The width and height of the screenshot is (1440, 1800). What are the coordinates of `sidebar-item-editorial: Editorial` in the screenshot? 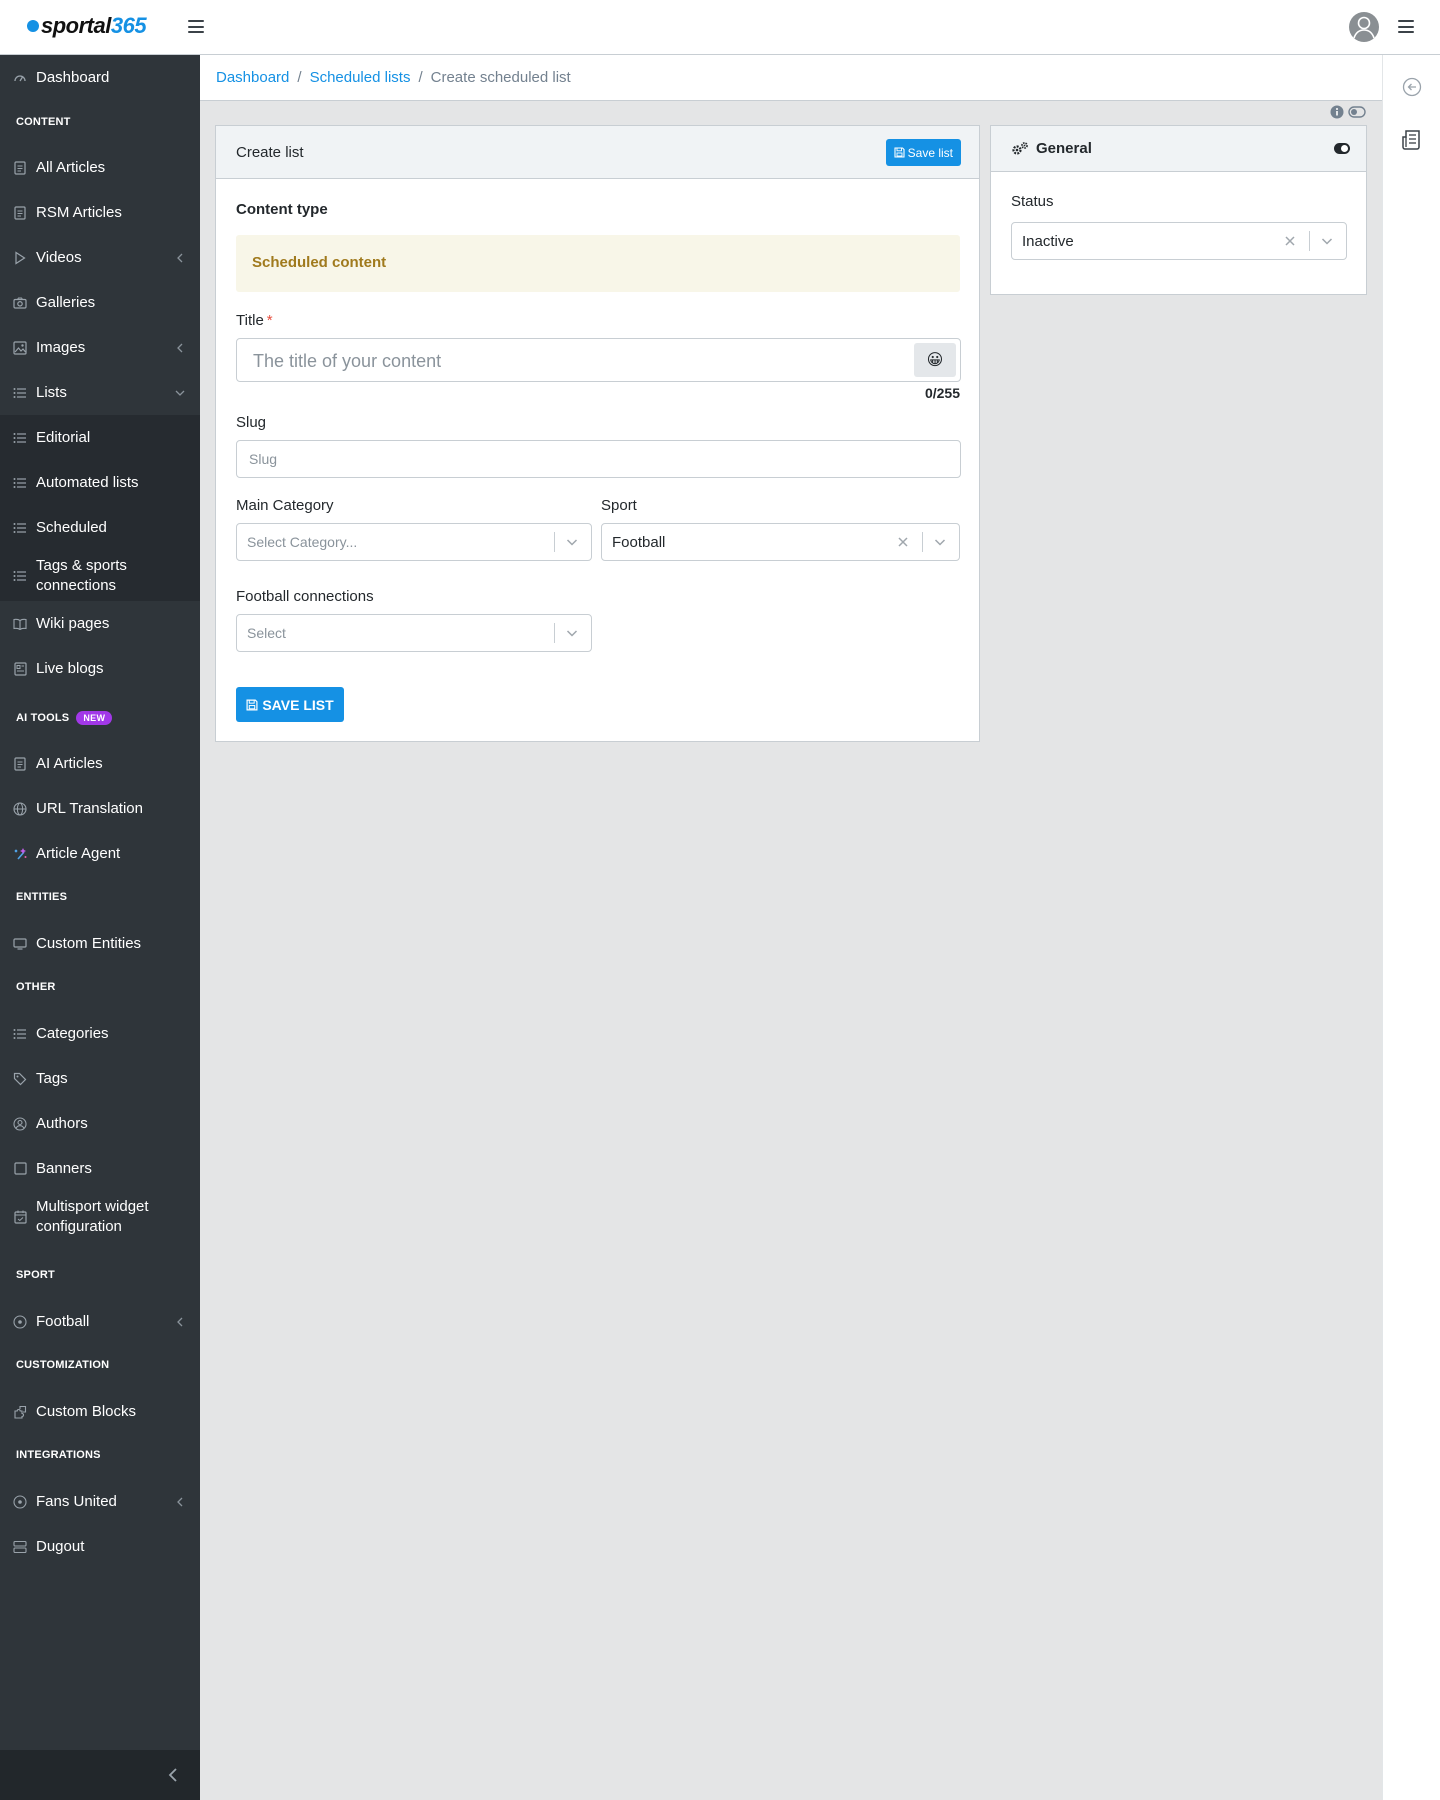 It's located at (100, 437).